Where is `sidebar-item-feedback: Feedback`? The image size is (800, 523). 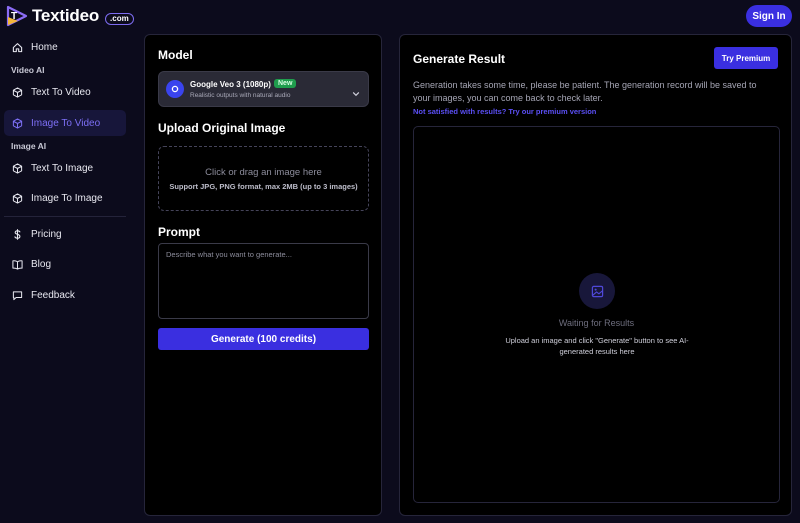
sidebar-item-feedback: Feedback is located at coordinates (65, 295).